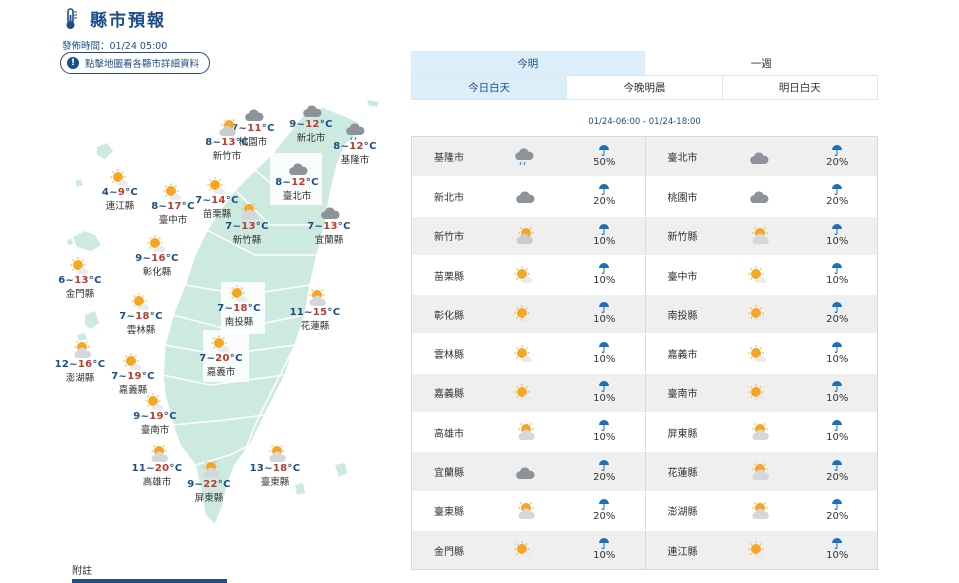  I want to click on map-city-hualien: 11~15°C 花蓮縣, so click(315, 309).